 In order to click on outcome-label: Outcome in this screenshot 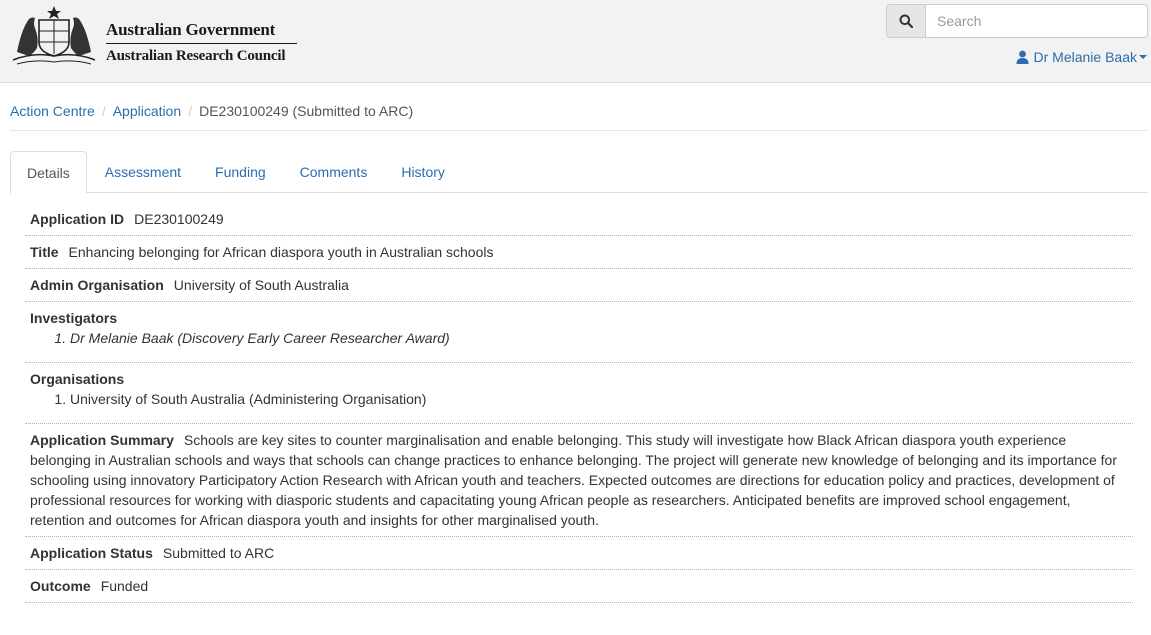, I will do `click(60, 586)`.